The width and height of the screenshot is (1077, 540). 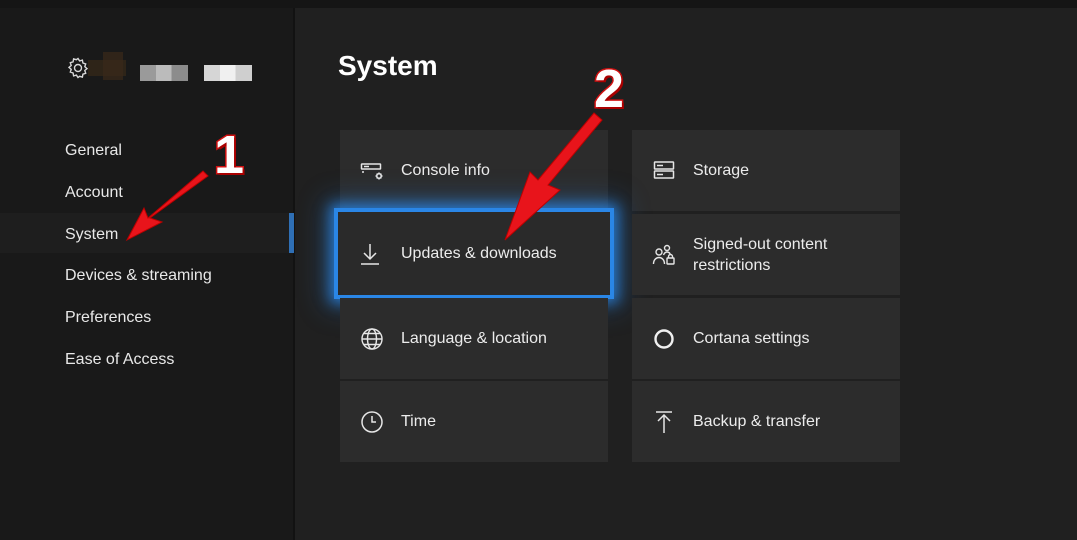 I want to click on profile-row, so click(x=78, y=68).